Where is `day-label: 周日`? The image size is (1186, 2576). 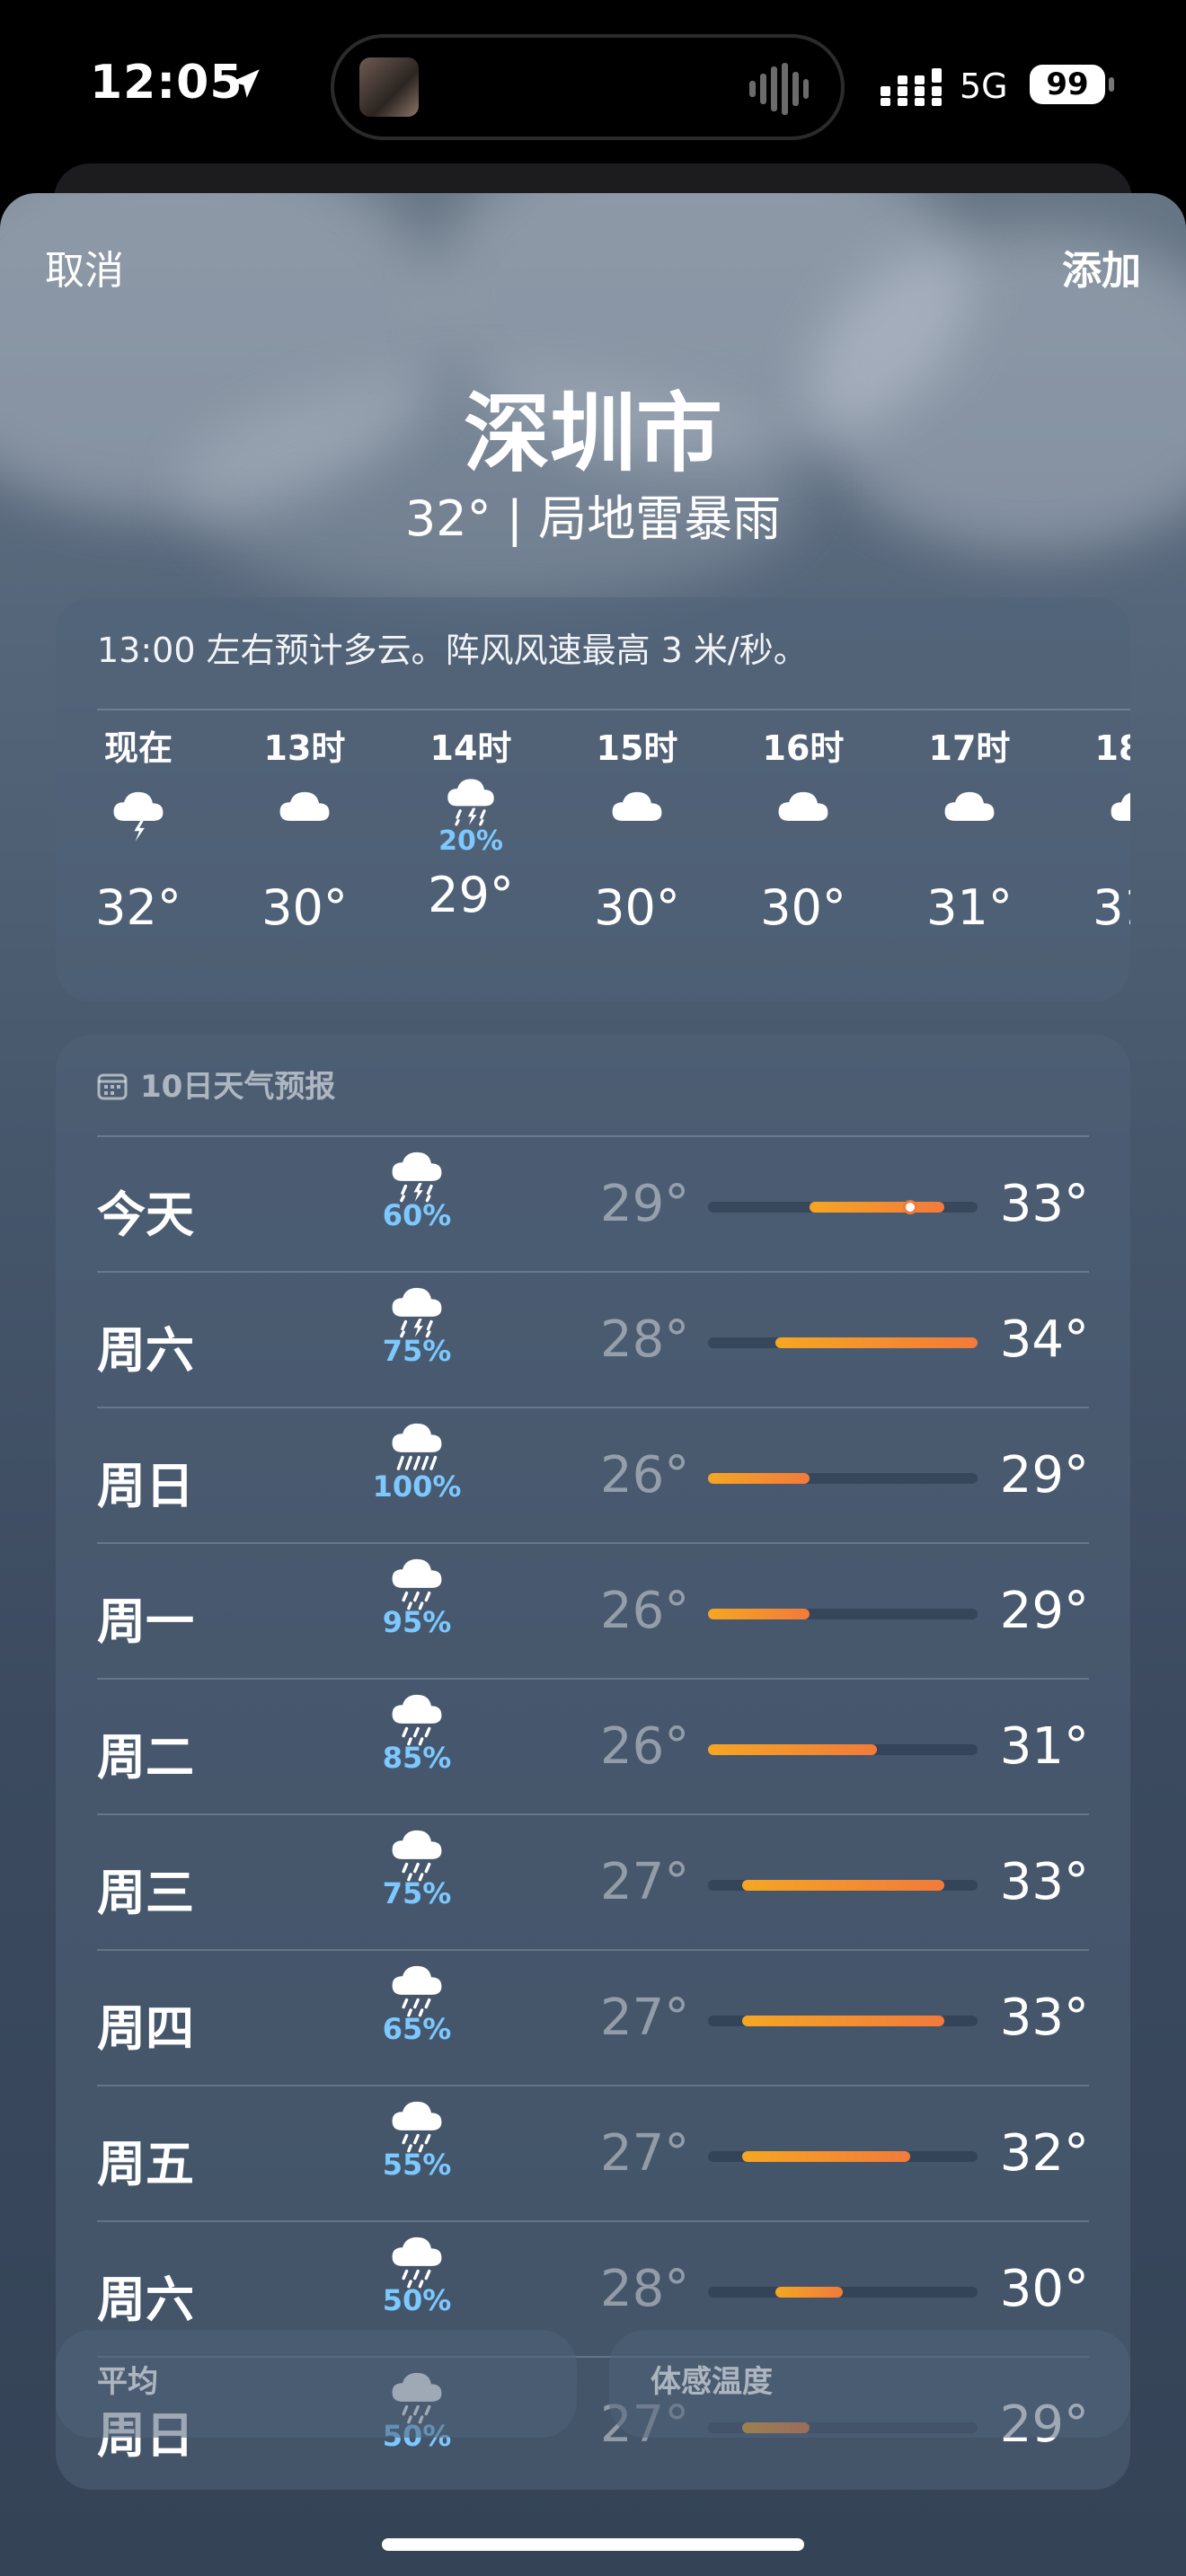
day-label: 周日 is located at coordinates (145, 1486).